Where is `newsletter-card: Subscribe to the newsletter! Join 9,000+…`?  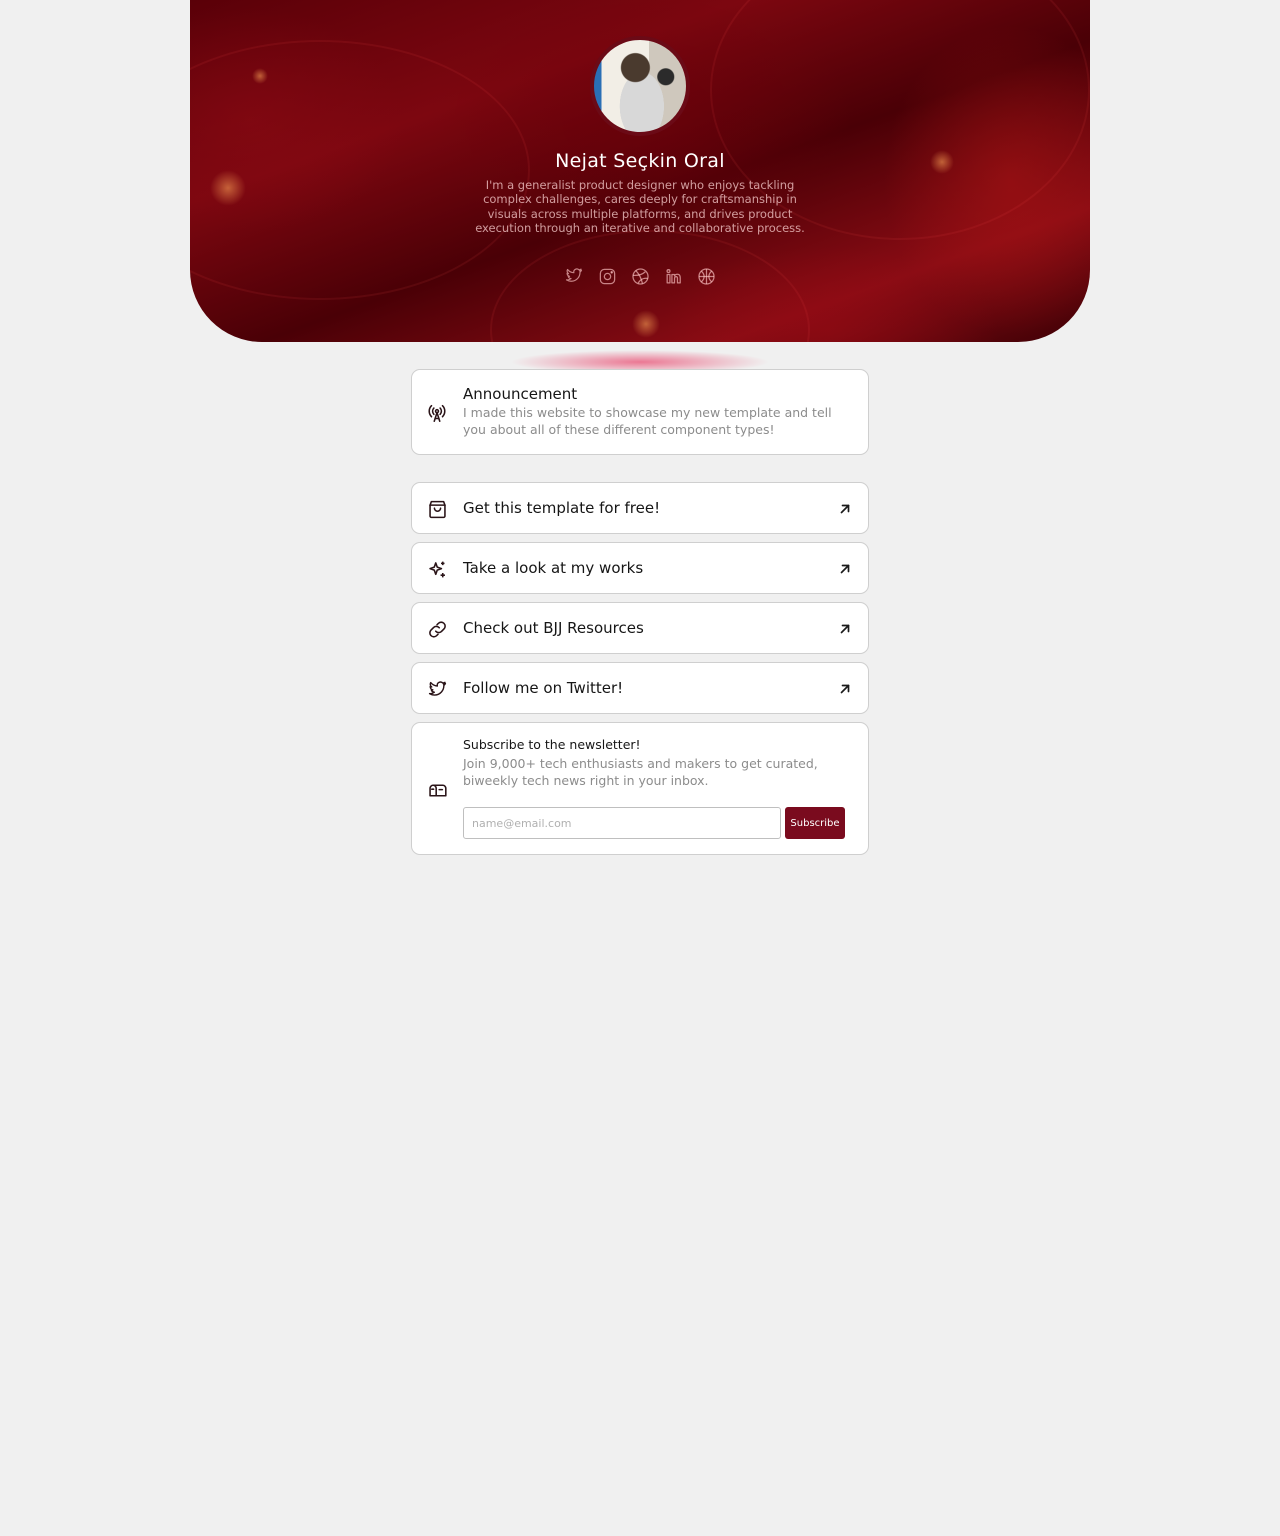 newsletter-card: Subscribe to the newsletter! Join 9,000+… is located at coordinates (640, 788).